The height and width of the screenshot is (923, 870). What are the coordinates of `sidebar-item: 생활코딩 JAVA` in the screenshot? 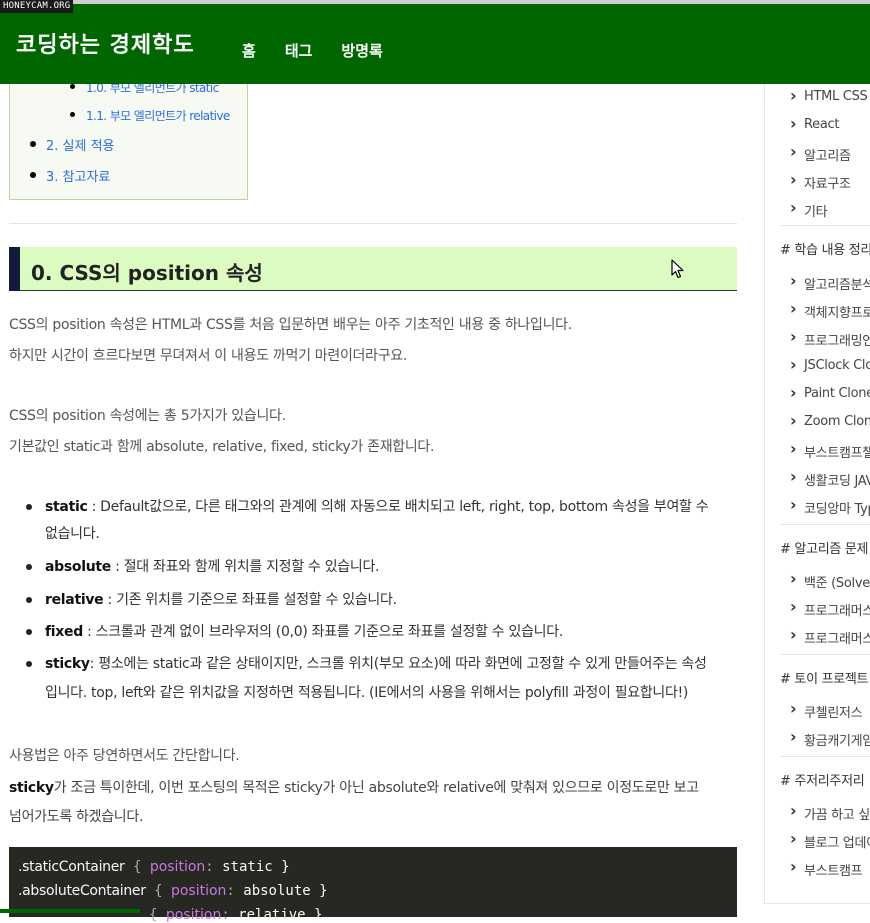 It's located at (830, 478).